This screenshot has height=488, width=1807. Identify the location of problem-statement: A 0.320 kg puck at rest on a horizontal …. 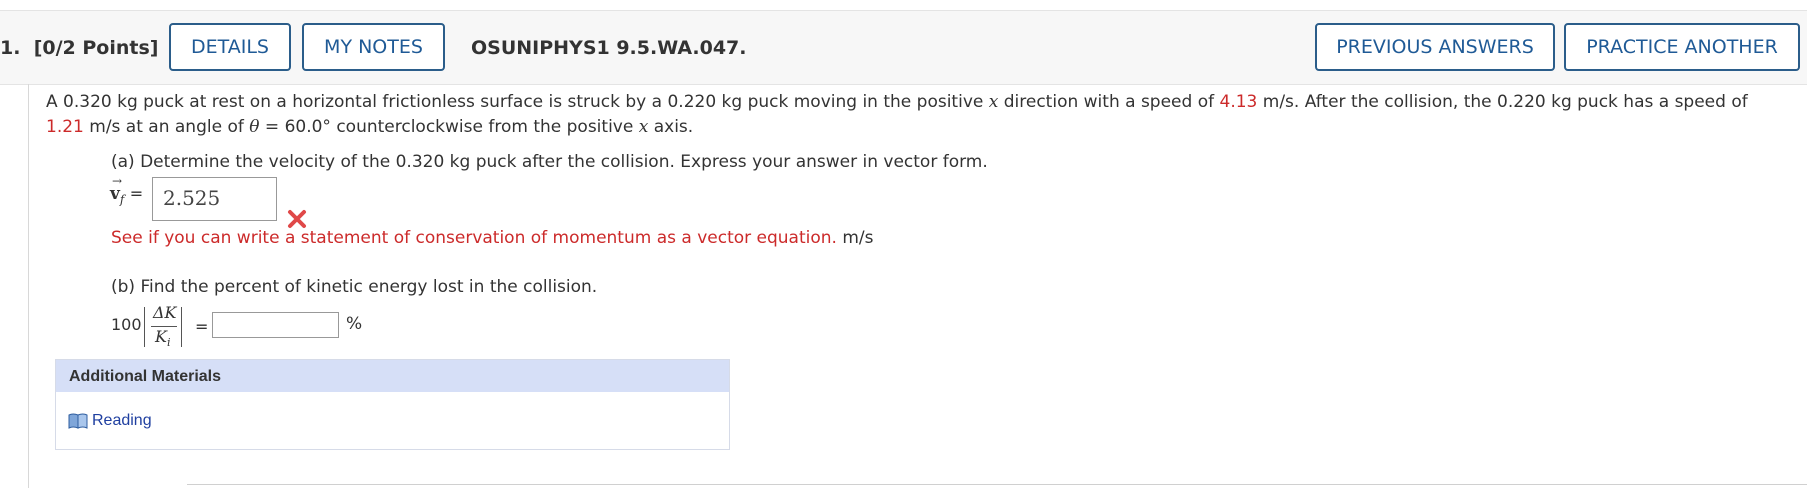
(897, 114).